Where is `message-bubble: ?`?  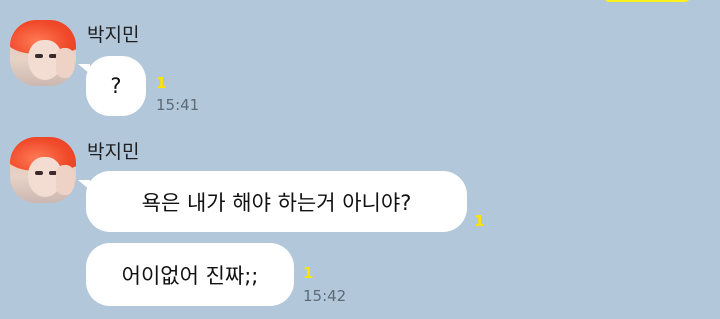
message-bubble: ? is located at coordinates (116, 86).